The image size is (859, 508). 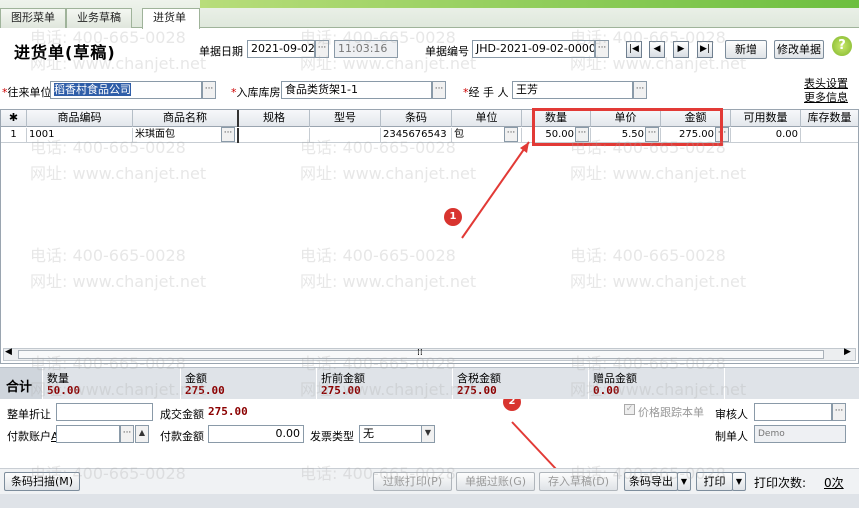 What do you see at coordinates (221, 51) in the screenshot?
I see `date-label: 单据日期` at bounding box center [221, 51].